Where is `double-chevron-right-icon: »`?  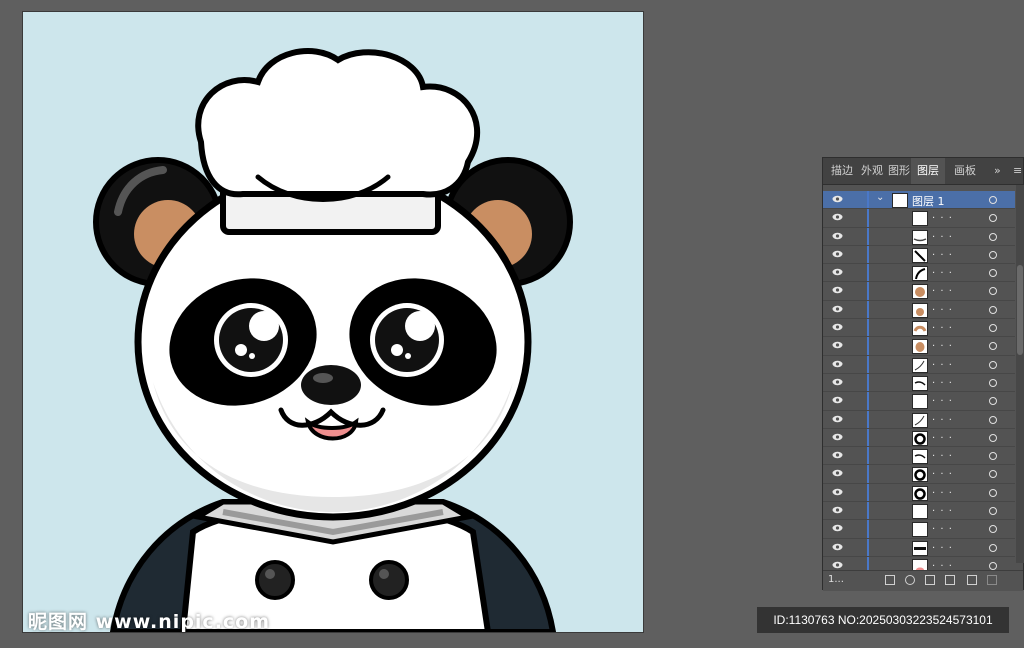
double-chevron-right-icon: » is located at coordinates (997, 171).